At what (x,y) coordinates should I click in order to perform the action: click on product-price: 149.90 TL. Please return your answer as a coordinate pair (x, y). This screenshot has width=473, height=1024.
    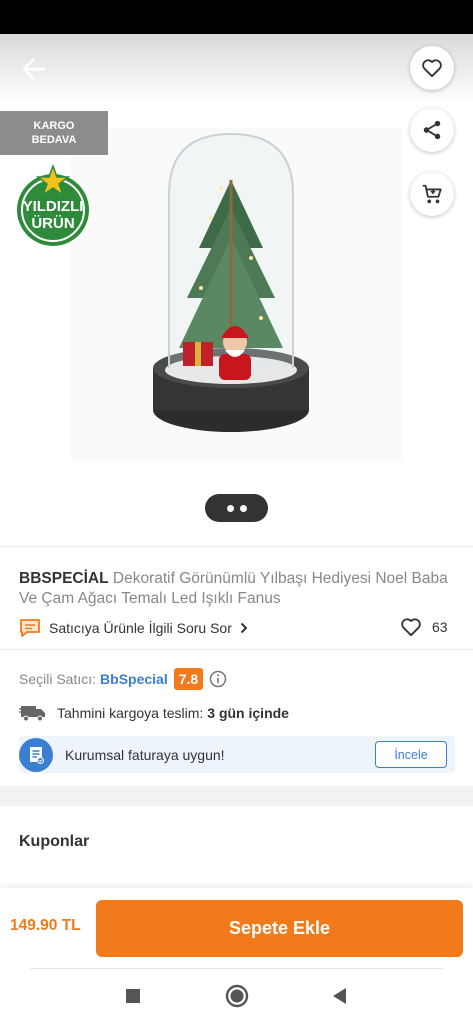
    Looking at the image, I should click on (45, 925).